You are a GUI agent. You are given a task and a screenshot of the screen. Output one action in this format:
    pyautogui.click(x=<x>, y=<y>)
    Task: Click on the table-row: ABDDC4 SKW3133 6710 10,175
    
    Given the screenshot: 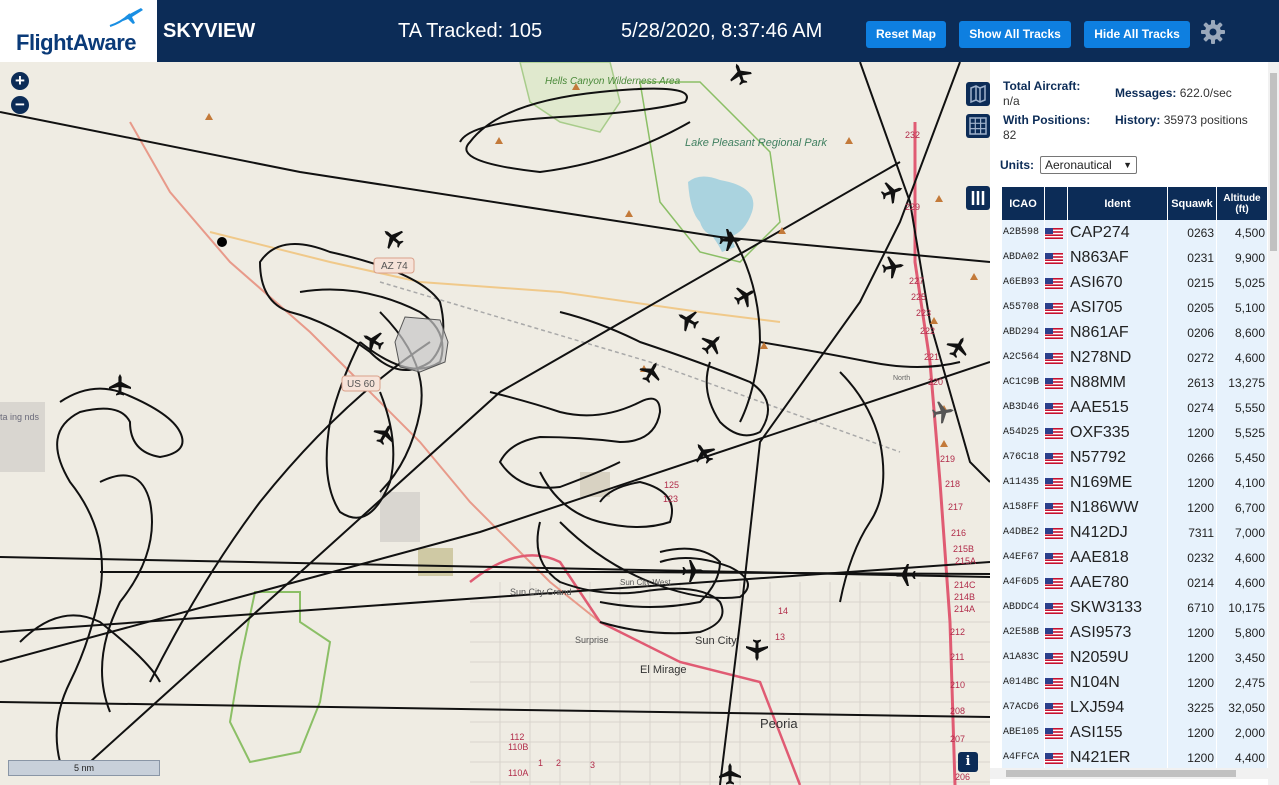 What is the action you would take?
    pyautogui.click(x=1134, y=607)
    